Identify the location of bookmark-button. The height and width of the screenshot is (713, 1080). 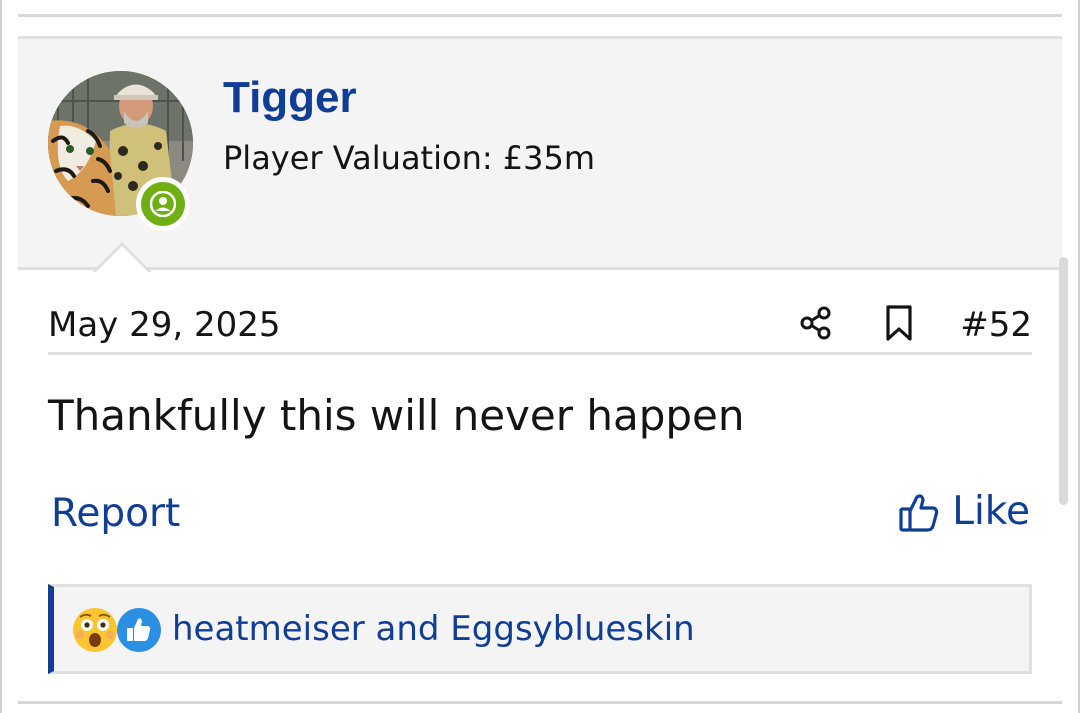
(899, 323).